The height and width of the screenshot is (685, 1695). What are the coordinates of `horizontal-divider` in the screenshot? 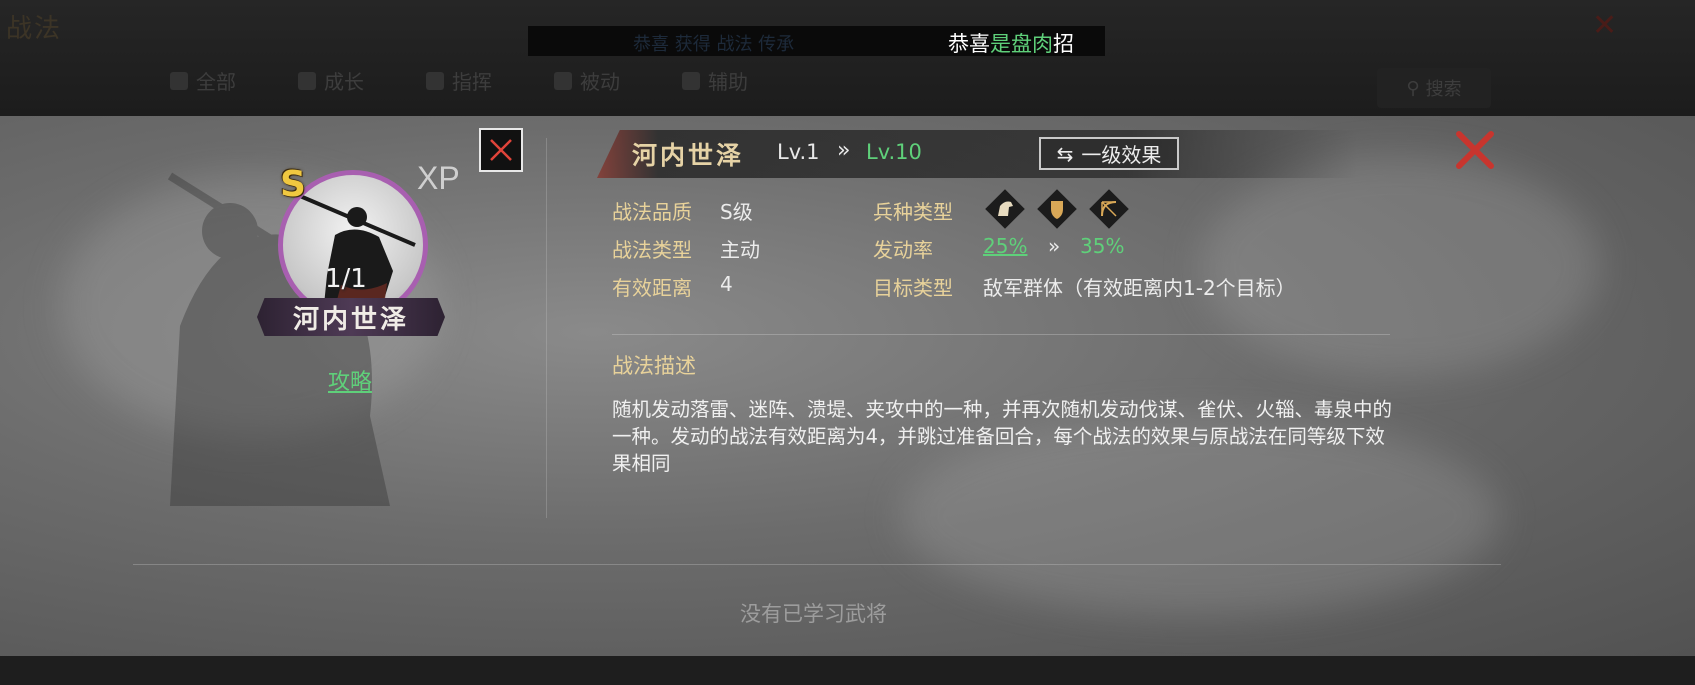 It's located at (817, 564).